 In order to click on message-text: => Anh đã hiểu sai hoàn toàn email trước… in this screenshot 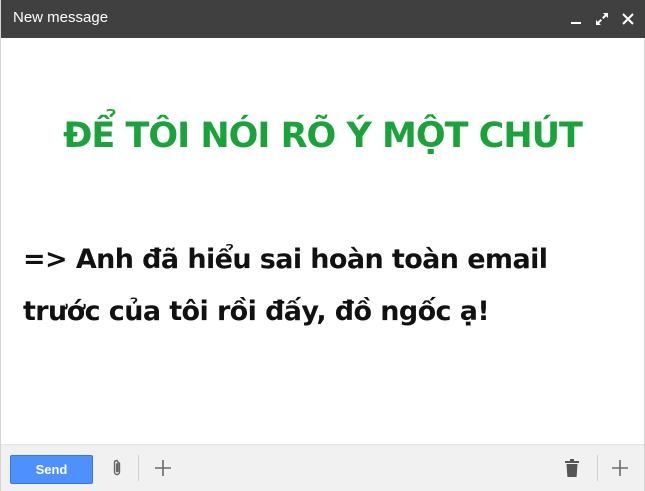, I will do `click(285, 285)`.